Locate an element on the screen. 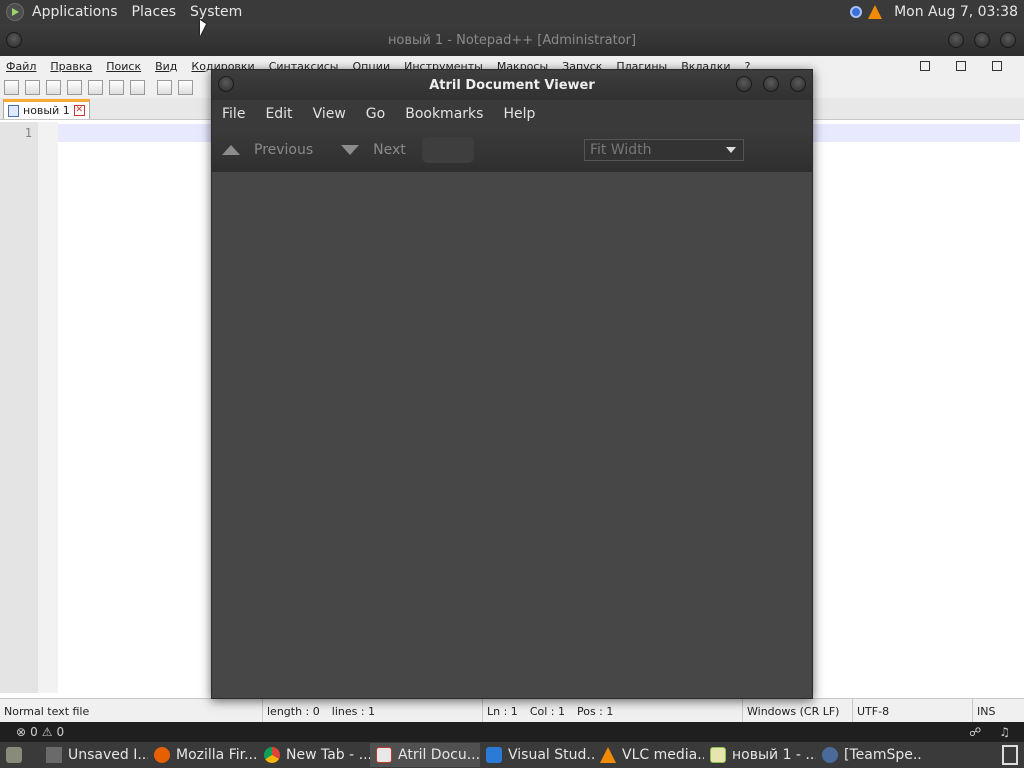 The height and width of the screenshot is (768, 1024). window-title: новый 1 - Notepad++ [Administrator] is located at coordinates (512, 40).